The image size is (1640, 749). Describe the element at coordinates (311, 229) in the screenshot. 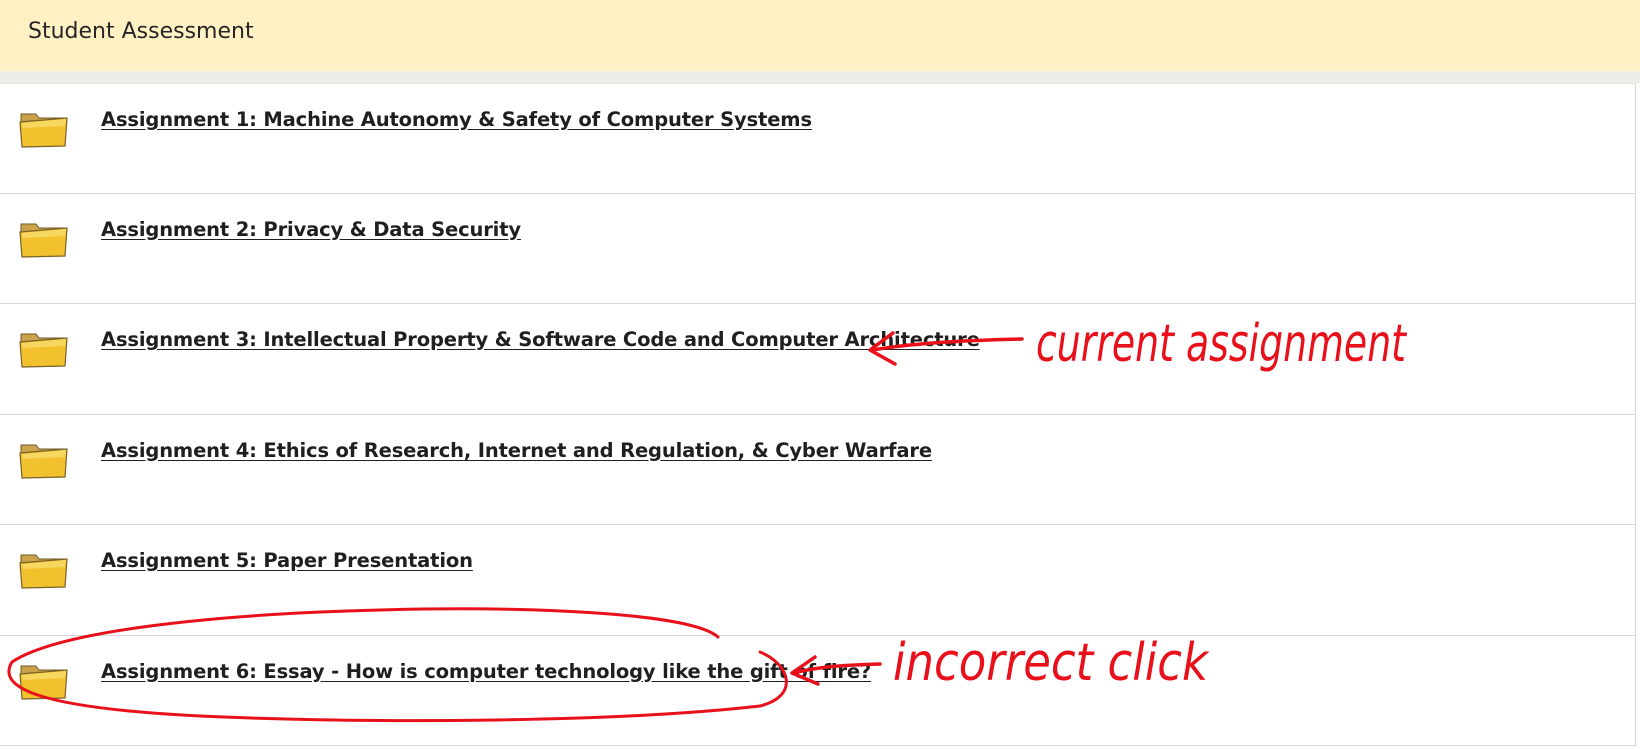

I see `assignment-link: Assignment 2: Privacy & Data Security` at that location.